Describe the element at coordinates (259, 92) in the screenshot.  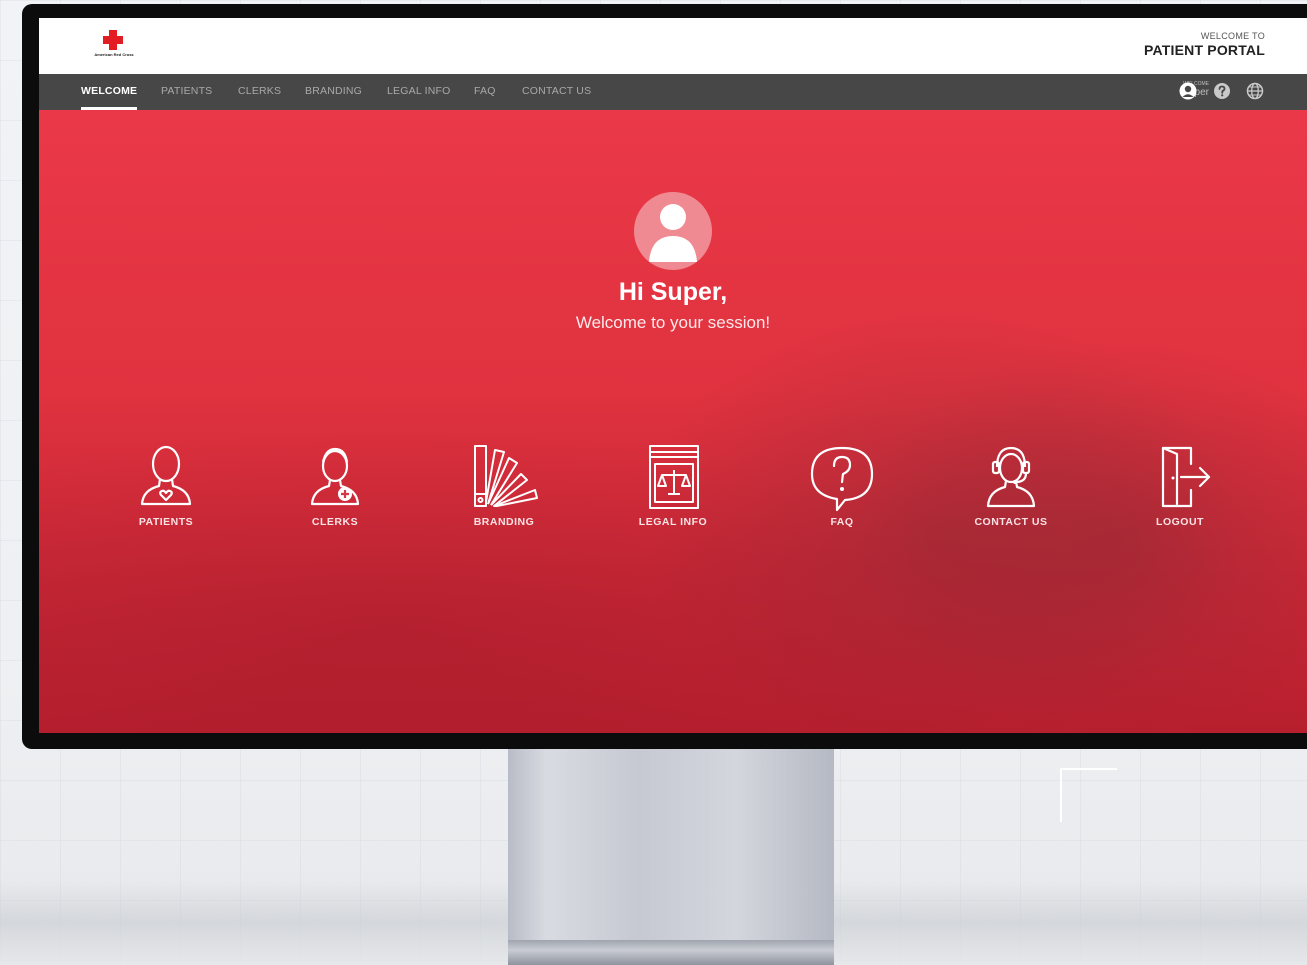
I see `nav-clerks: CLERKS` at that location.